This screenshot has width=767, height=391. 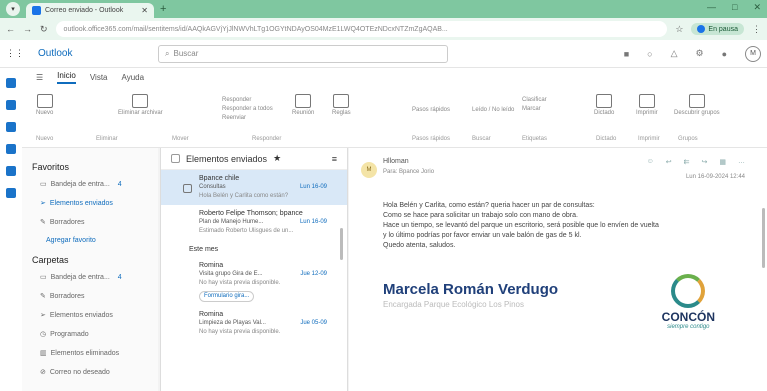 What do you see at coordinates (699, 53) in the screenshot?
I see `gear-icon: ⚙` at bounding box center [699, 53].